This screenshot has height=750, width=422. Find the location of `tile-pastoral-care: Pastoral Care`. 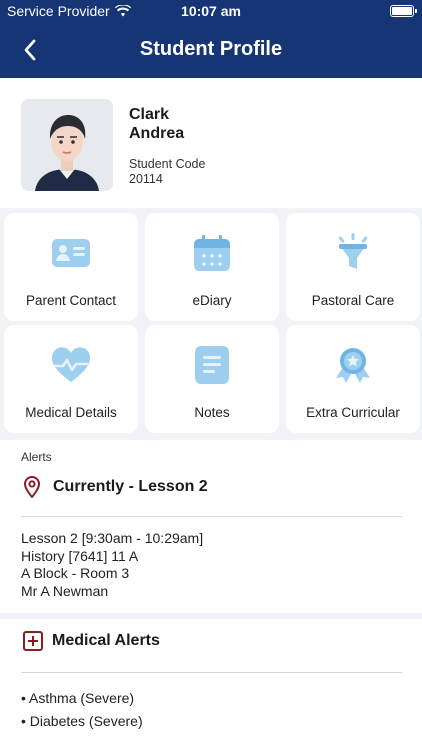

tile-pastoral-care: Pastoral Care is located at coordinates (353, 267).